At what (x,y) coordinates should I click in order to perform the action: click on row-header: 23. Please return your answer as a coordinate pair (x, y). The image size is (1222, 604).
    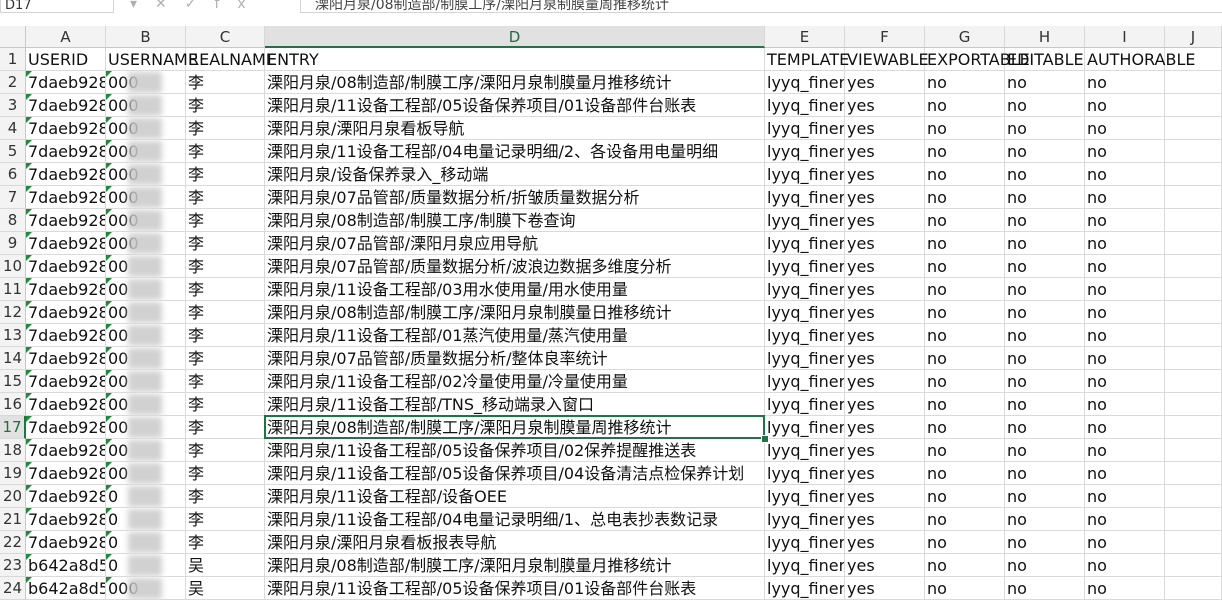
    Looking at the image, I should click on (13, 565).